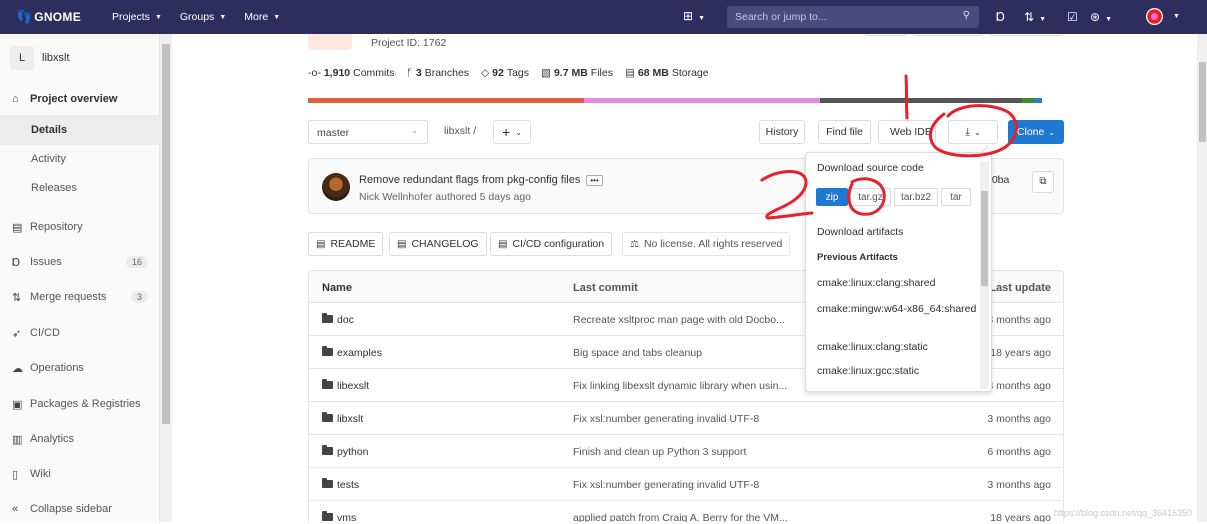 This screenshot has height=524, width=1207. I want to click on rocket-icon: ➶, so click(17, 333).